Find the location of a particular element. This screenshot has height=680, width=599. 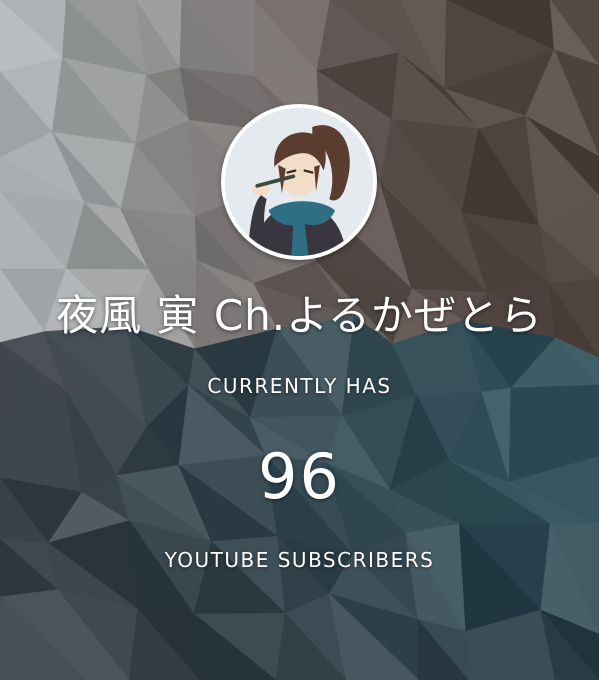

channel-avatar-icon is located at coordinates (299, 182).